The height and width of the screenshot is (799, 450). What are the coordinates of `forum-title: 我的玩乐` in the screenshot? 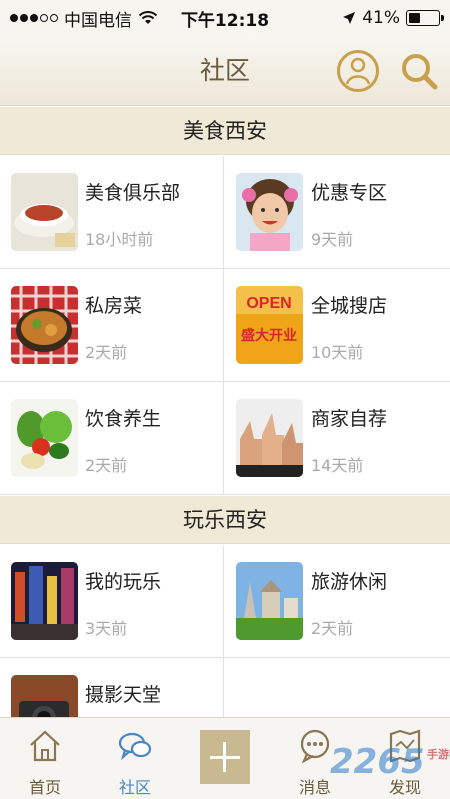 It's located at (123, 582).